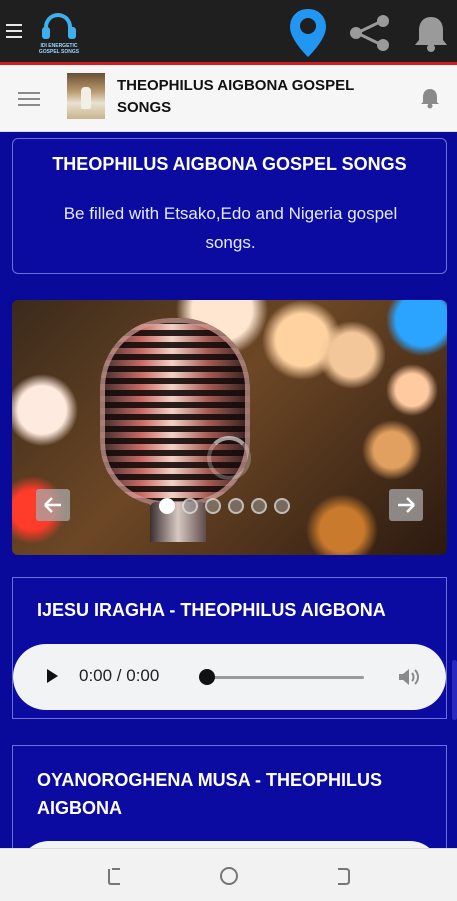 The image size is (457, 901). Describe the element at coordinates (343, 876) in the screenshot. I see `back-icon` at that location.